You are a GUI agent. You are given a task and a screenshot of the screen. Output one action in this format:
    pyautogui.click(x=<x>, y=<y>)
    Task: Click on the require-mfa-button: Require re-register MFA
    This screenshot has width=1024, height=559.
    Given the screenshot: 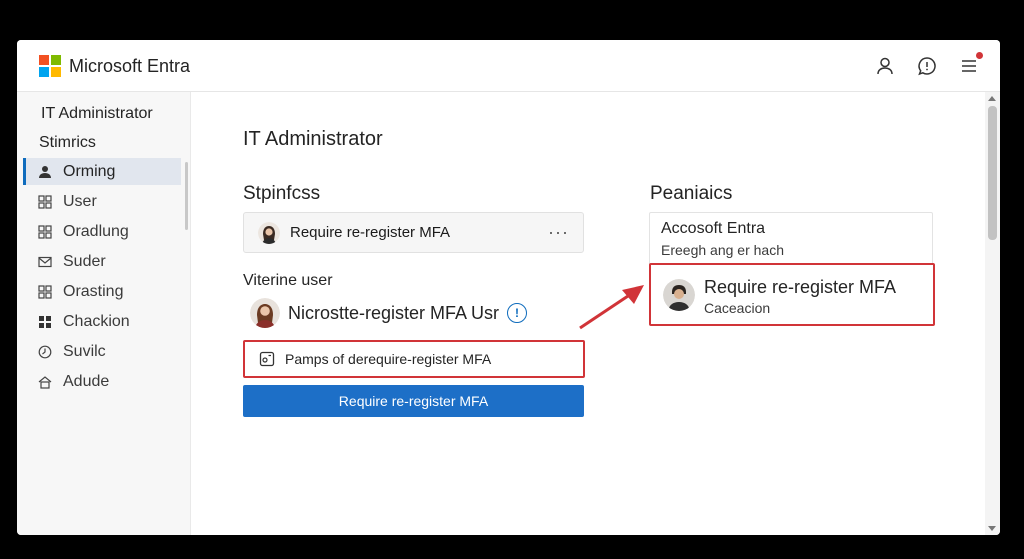 What is the action you would take?
    pyautogui.click(x=413, y=401)
    